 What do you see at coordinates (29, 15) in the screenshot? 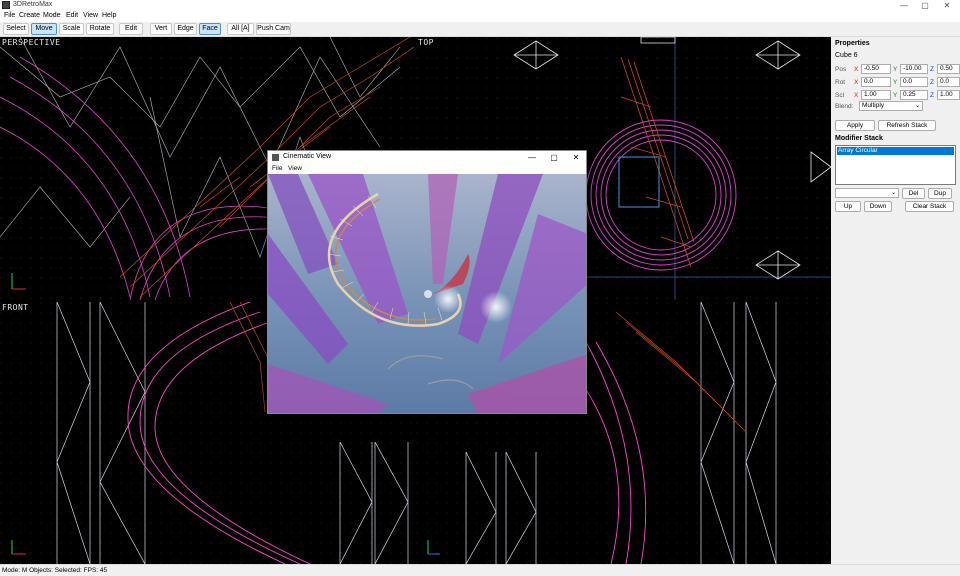
I see `menu-create: Create` at bounding box center [29, 15].